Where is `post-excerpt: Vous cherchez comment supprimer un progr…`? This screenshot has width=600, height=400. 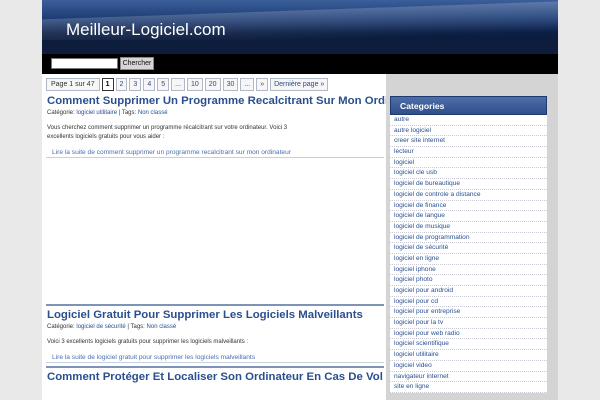 post-excerpt: Vous cherchez comment supprimer un progr… is located at coordinates (167, 132).